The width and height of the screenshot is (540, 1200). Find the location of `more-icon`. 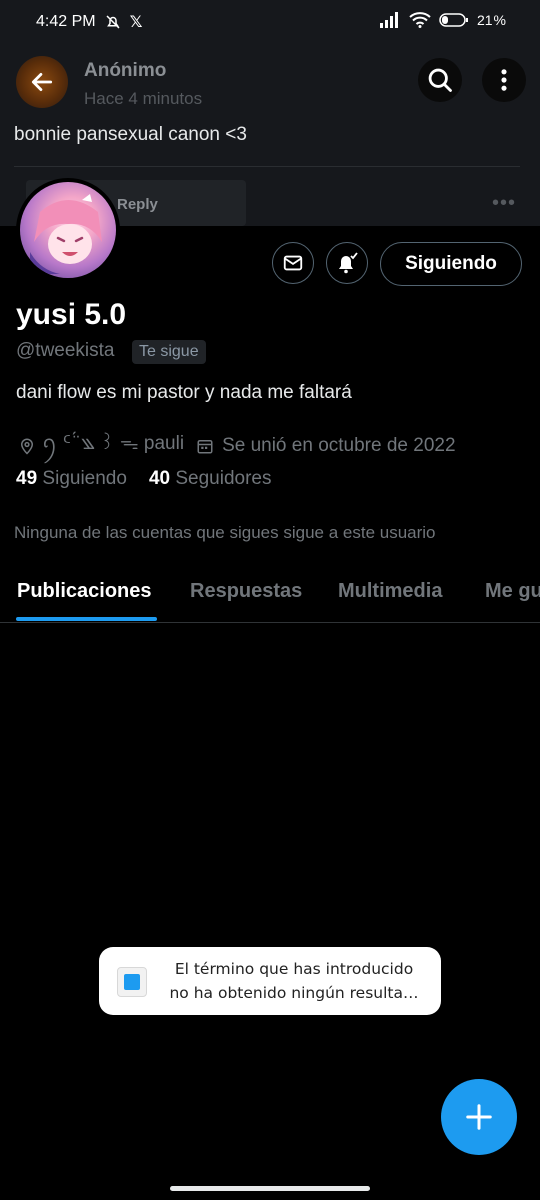

more-icon is located at coordinates (504, 80).